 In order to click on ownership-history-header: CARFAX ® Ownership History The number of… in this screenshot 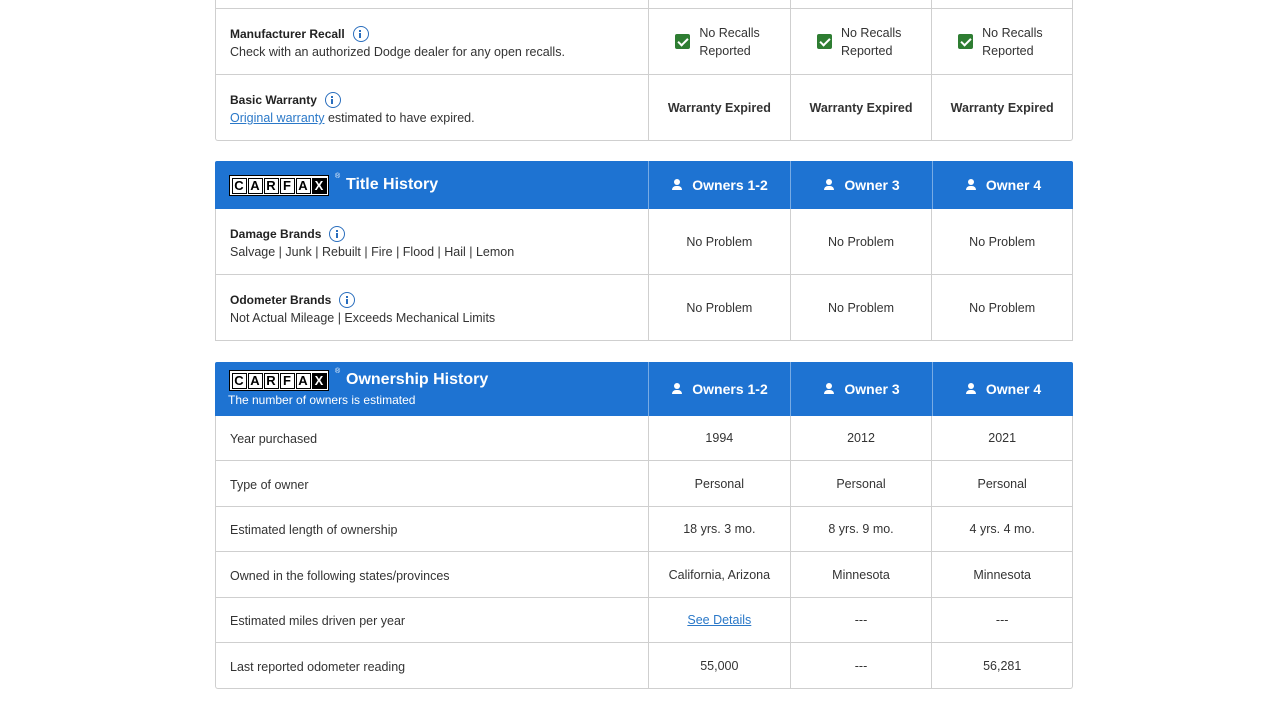, I will do `click(644, 389)`.